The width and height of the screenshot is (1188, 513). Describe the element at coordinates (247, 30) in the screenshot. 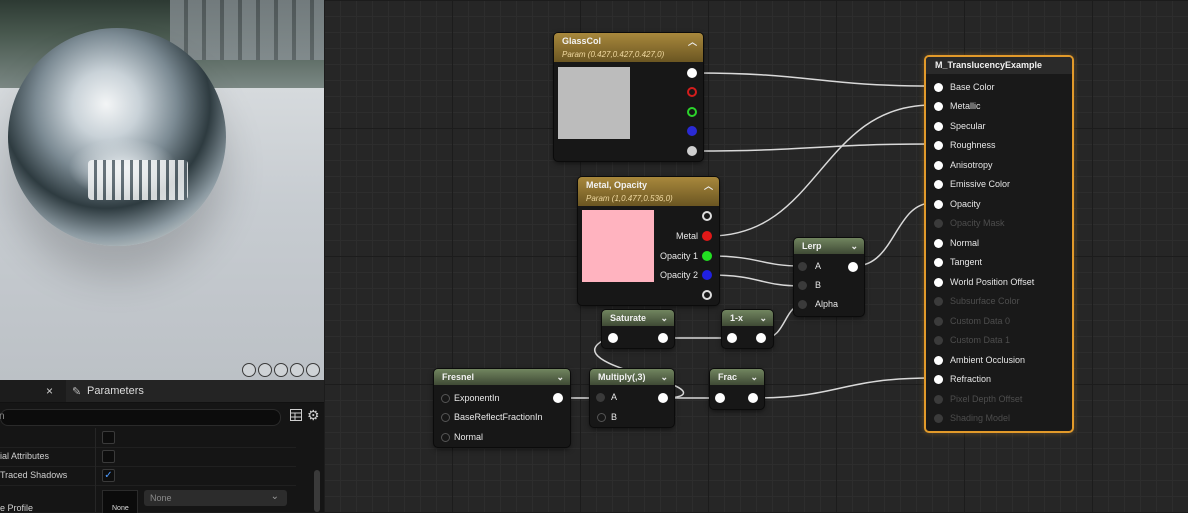

I see `viewport-building` at that location.